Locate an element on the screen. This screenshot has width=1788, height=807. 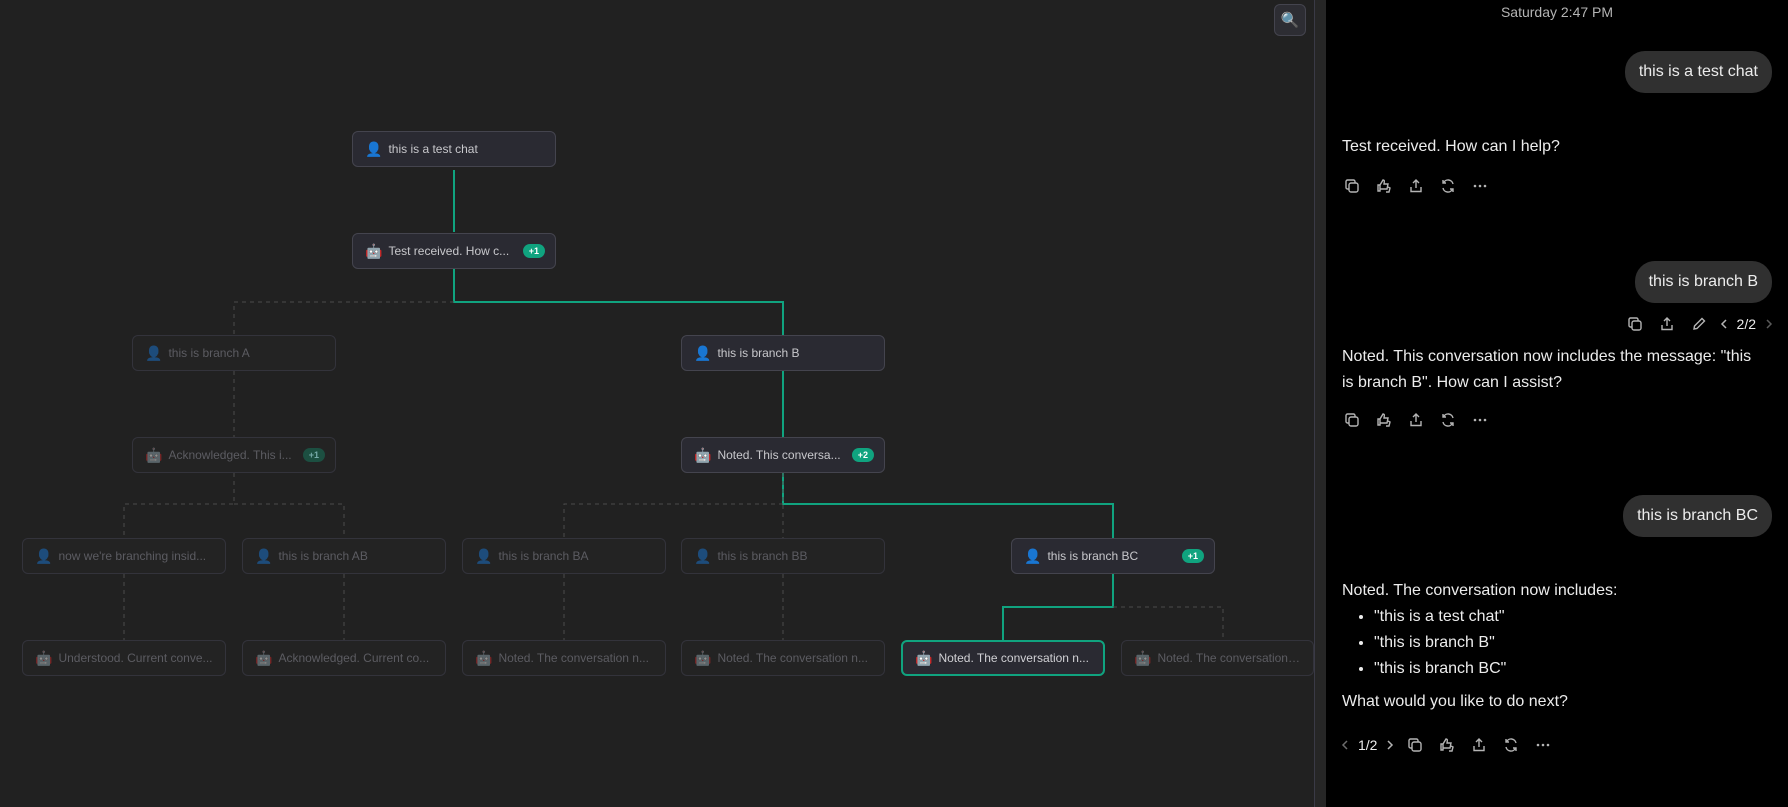
user-message-actions: 2/2 is located at coordinates (1698, 324).